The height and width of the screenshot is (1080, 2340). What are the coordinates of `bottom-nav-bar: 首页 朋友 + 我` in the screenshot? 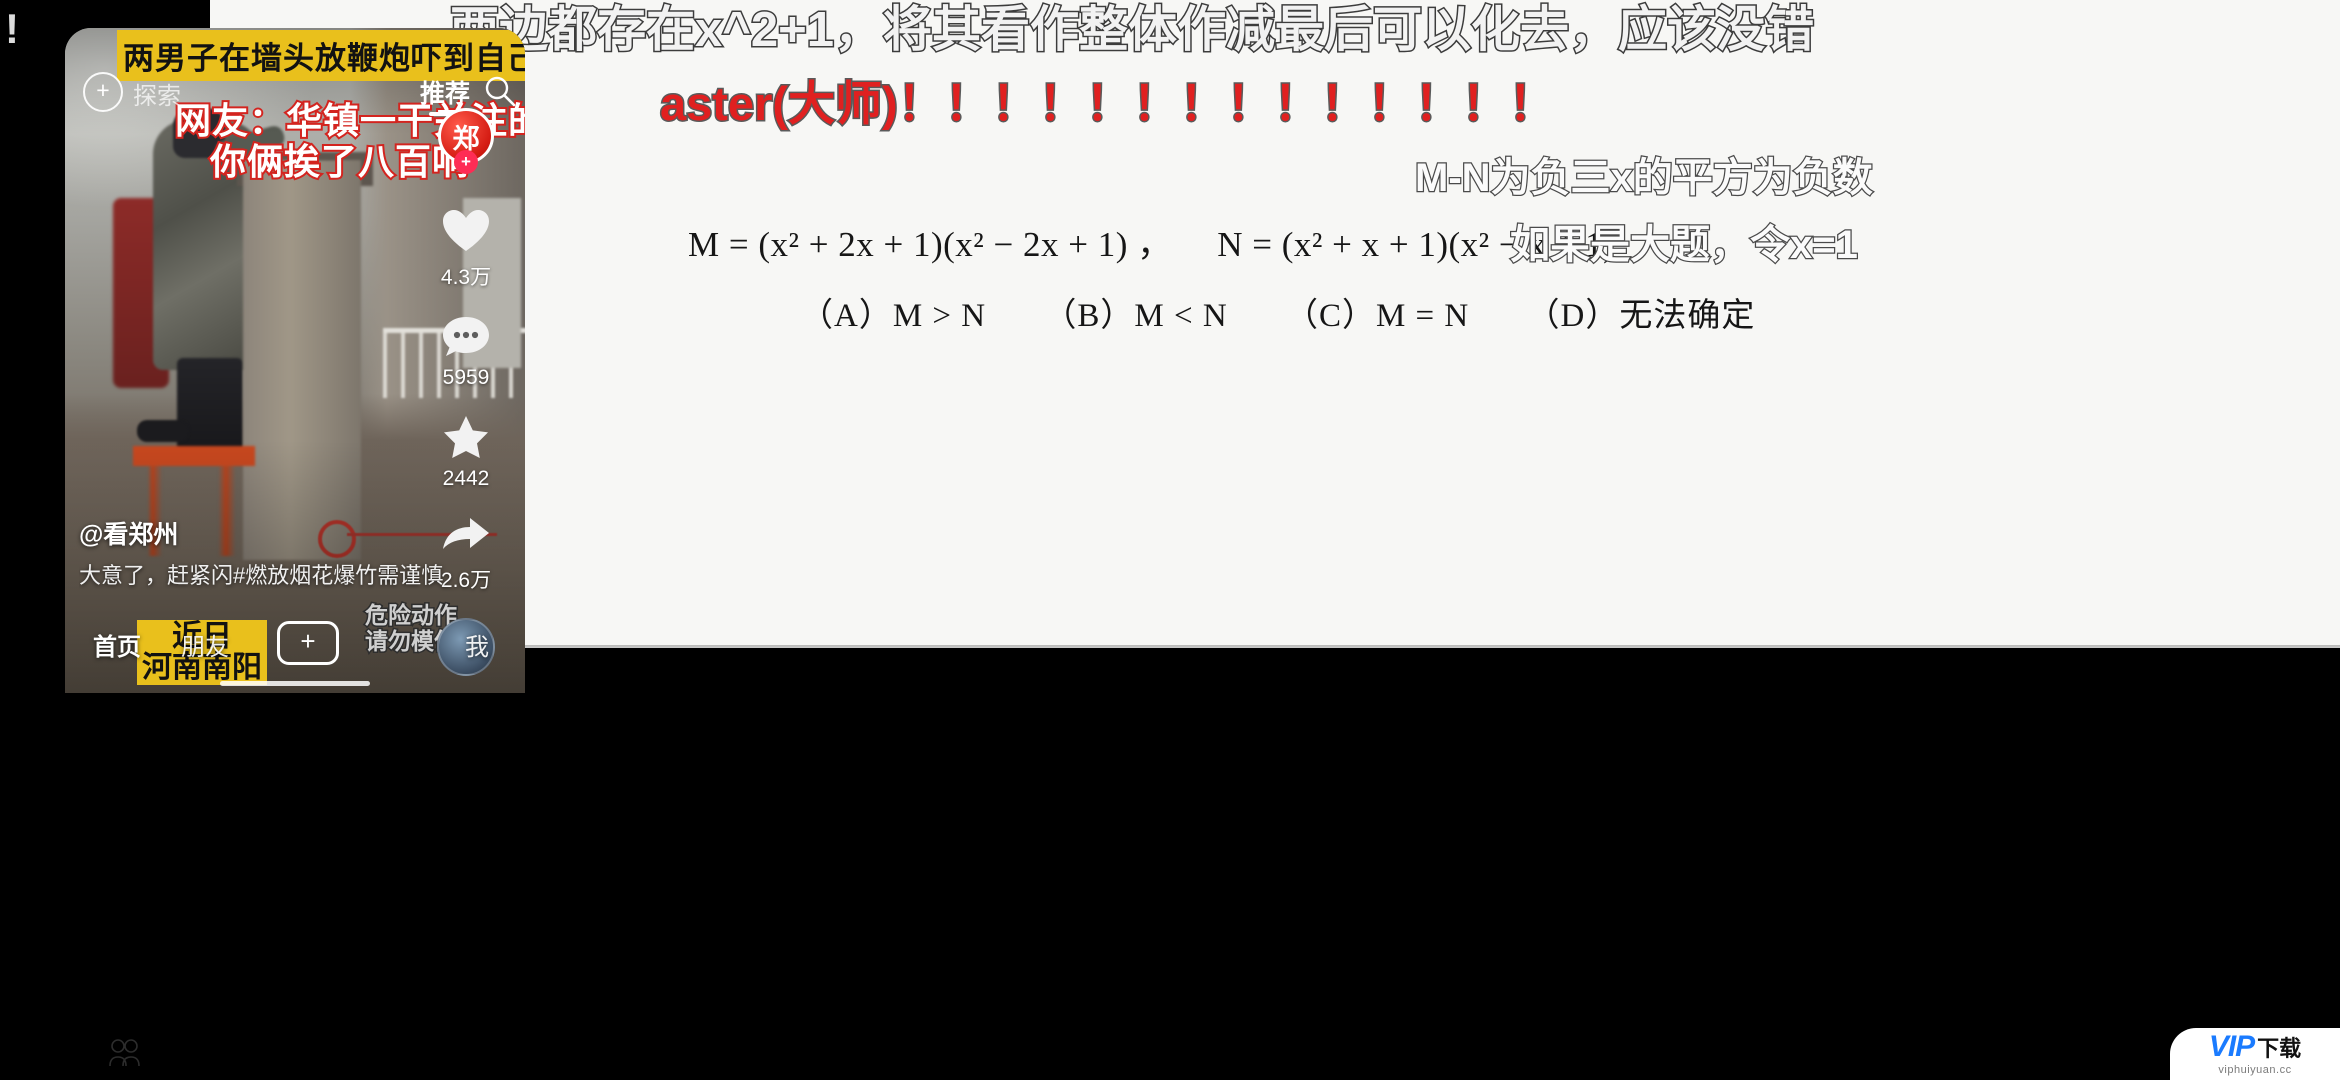 It's located at (295, 645).